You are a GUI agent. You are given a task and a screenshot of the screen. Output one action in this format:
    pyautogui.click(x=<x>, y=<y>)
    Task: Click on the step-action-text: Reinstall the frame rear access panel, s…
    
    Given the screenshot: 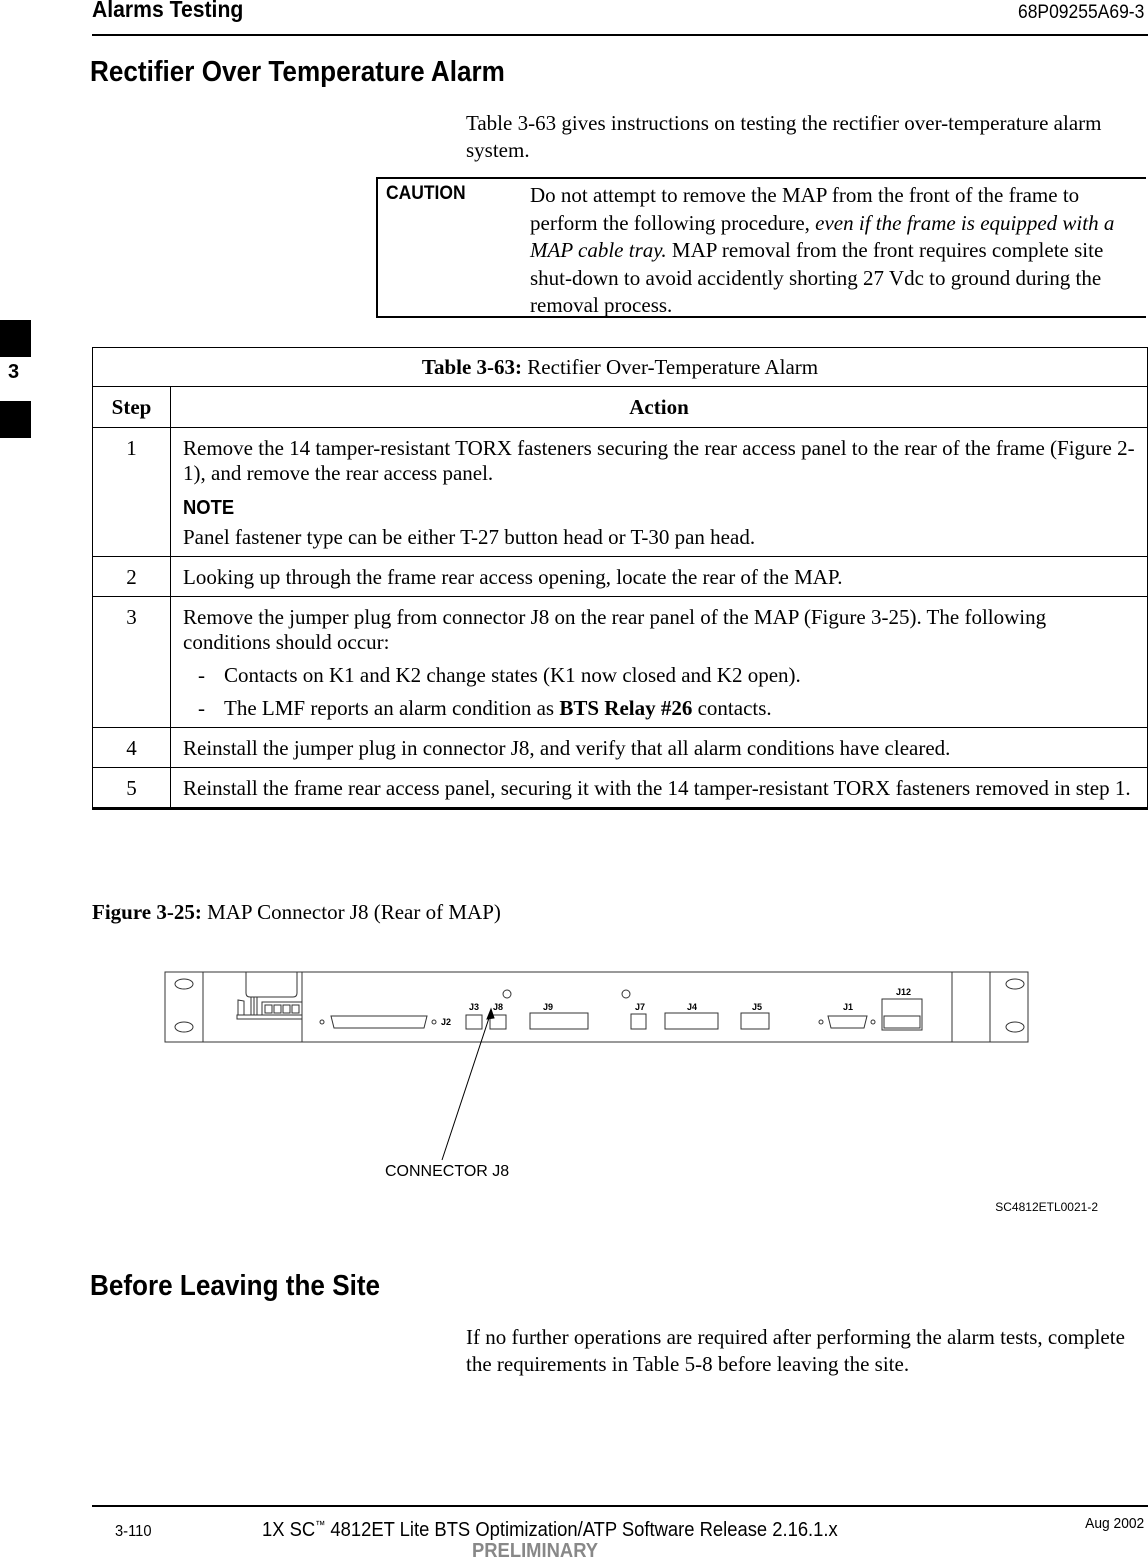 What is the action you would take?
    pyautogui.click(x=657, y=788)
    